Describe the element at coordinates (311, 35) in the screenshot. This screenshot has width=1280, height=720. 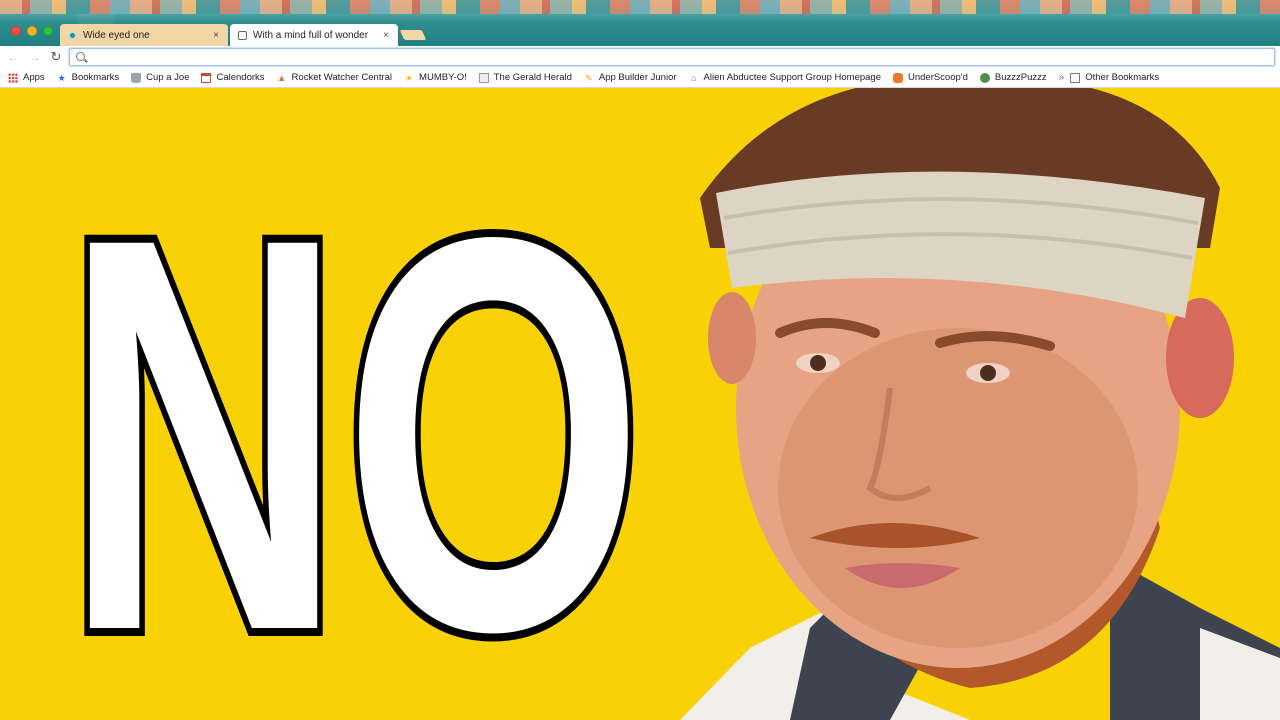
I see `tab-title: With a mind full of wonder` at that location.